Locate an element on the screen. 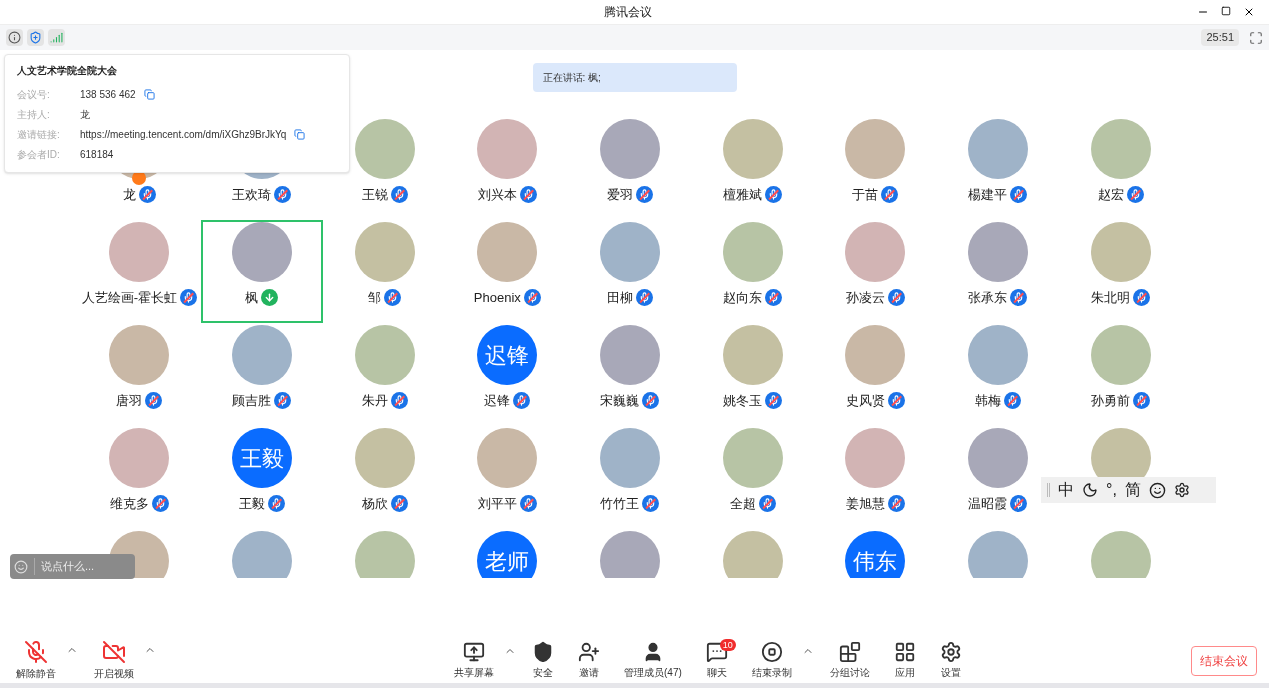 Image resolution: width=1269 pixels, height=688 pixels. participant-name: 杨欣 is located at coordinates (374, 504).